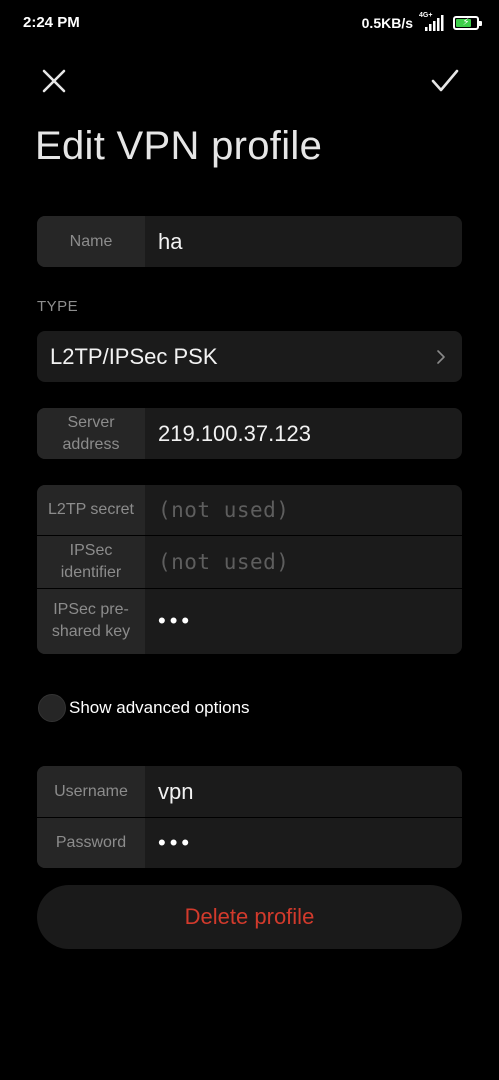  Describe the element at coordinates (303, 621) in the screenshot. I see `ipsec-psk-input: •••` at that location.